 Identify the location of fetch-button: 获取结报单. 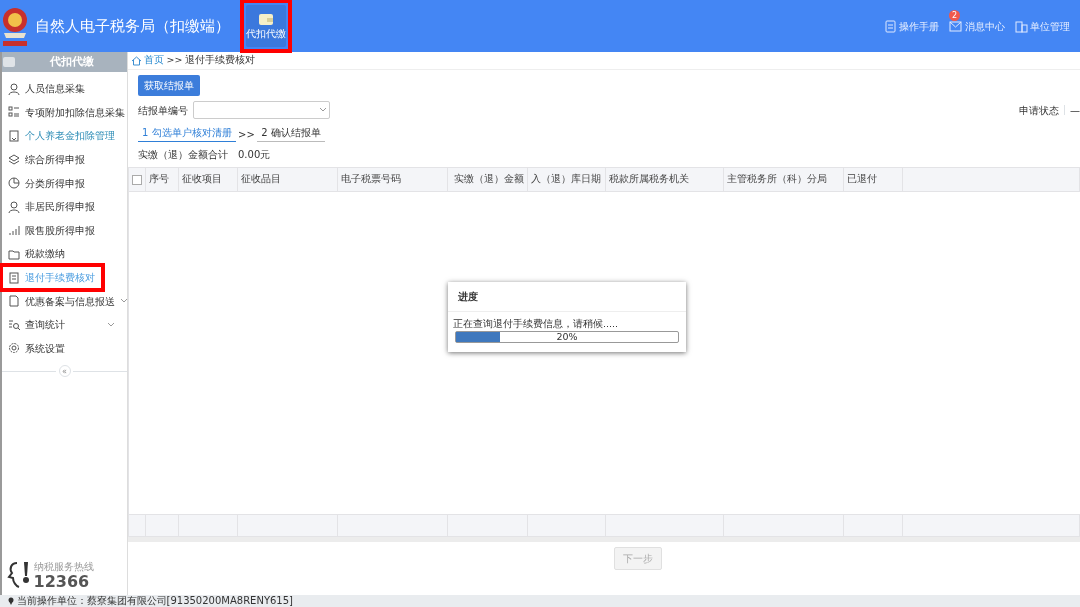
(169, 85).